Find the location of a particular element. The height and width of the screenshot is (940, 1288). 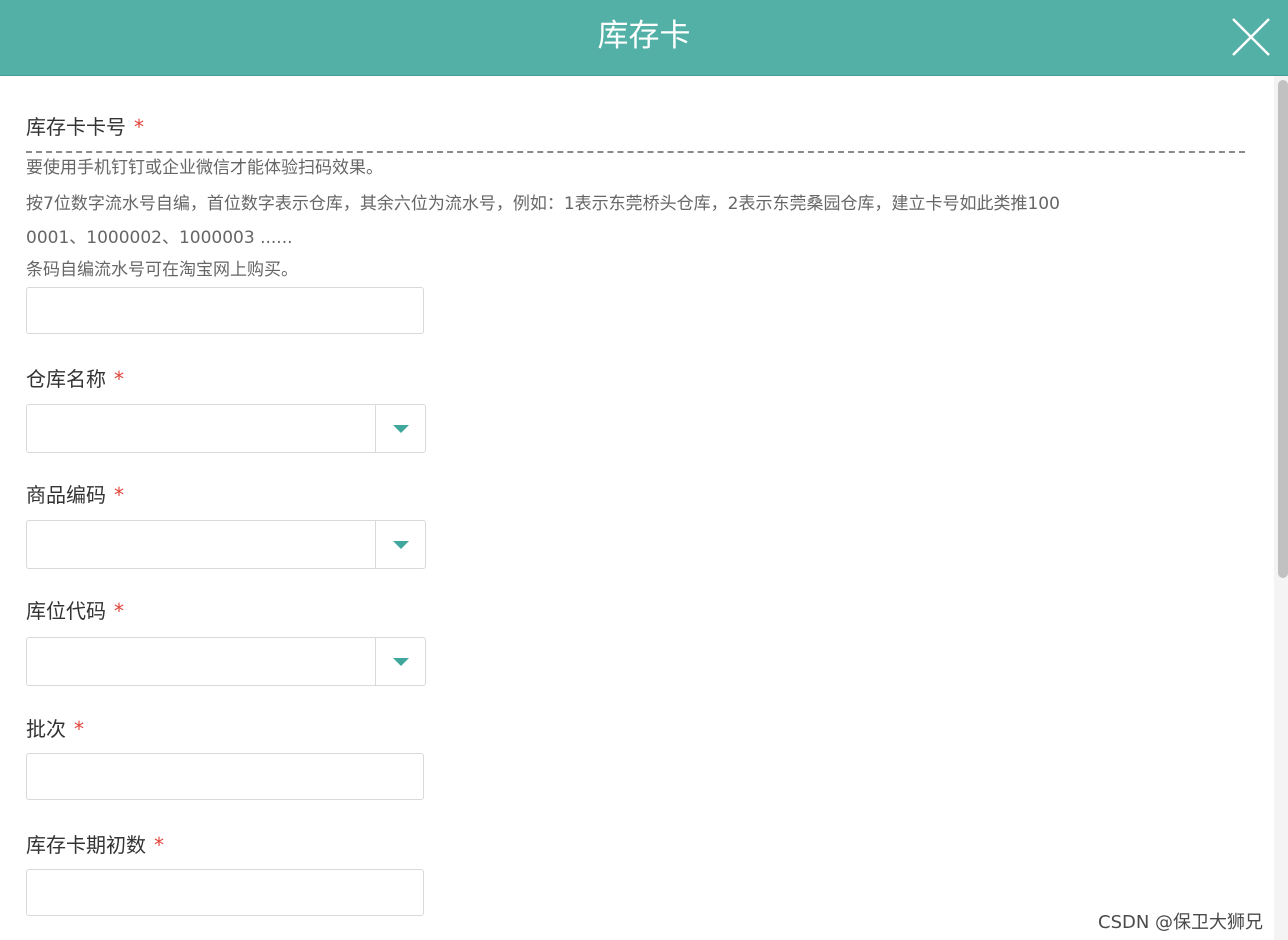

location-code-label-text: 库位代码 is located at coordinates (66, 611).